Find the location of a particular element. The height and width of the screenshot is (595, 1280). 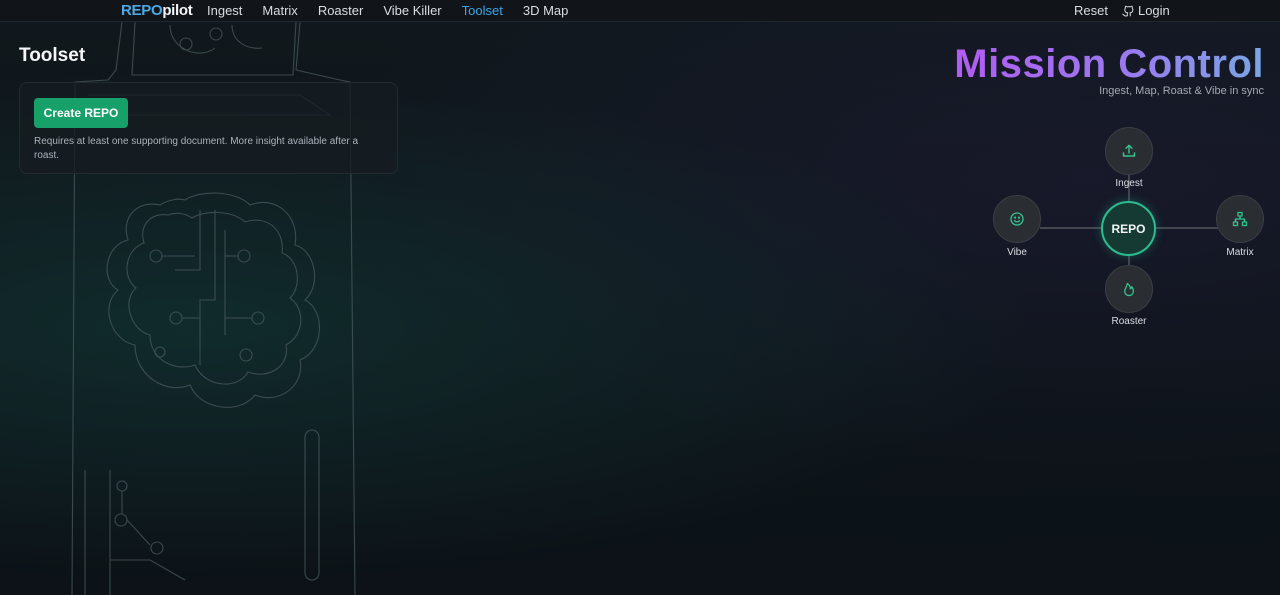

nav-right: Reset Login is located at coordinates (1122, 10).